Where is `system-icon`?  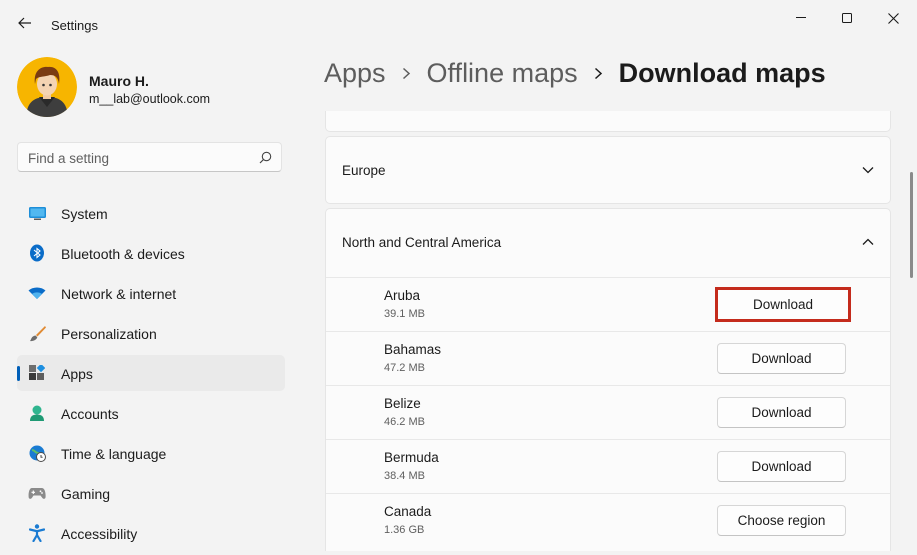 system-icon is located at coordinates (37, 213).